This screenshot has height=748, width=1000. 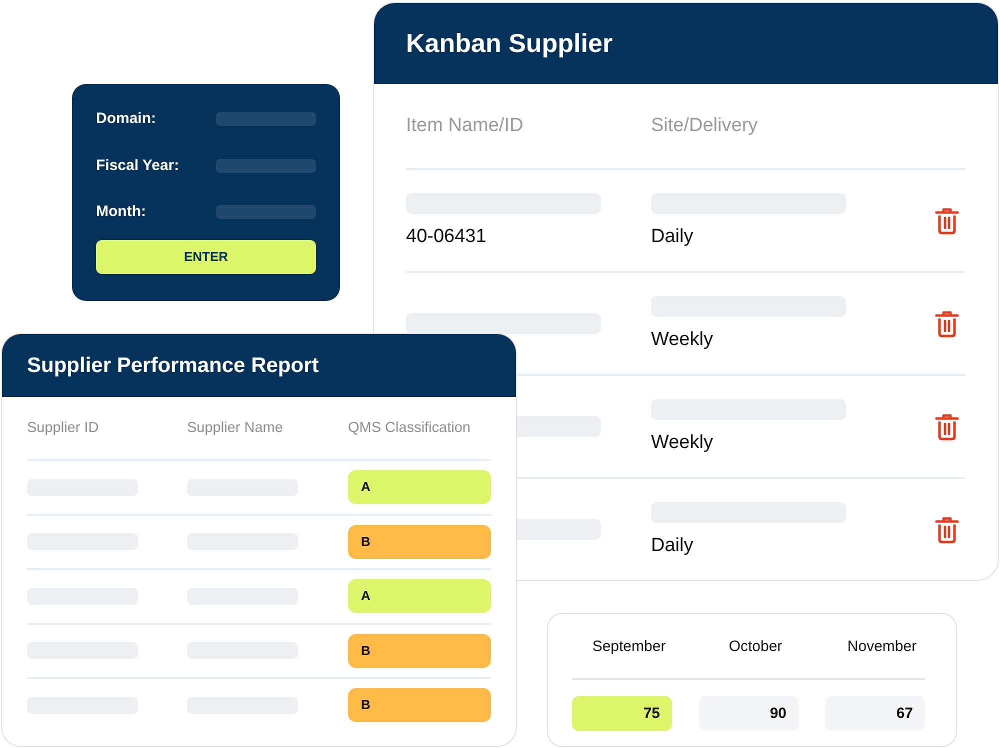 I want to click on enter-button: ENTER, so click(x=206, y=257).